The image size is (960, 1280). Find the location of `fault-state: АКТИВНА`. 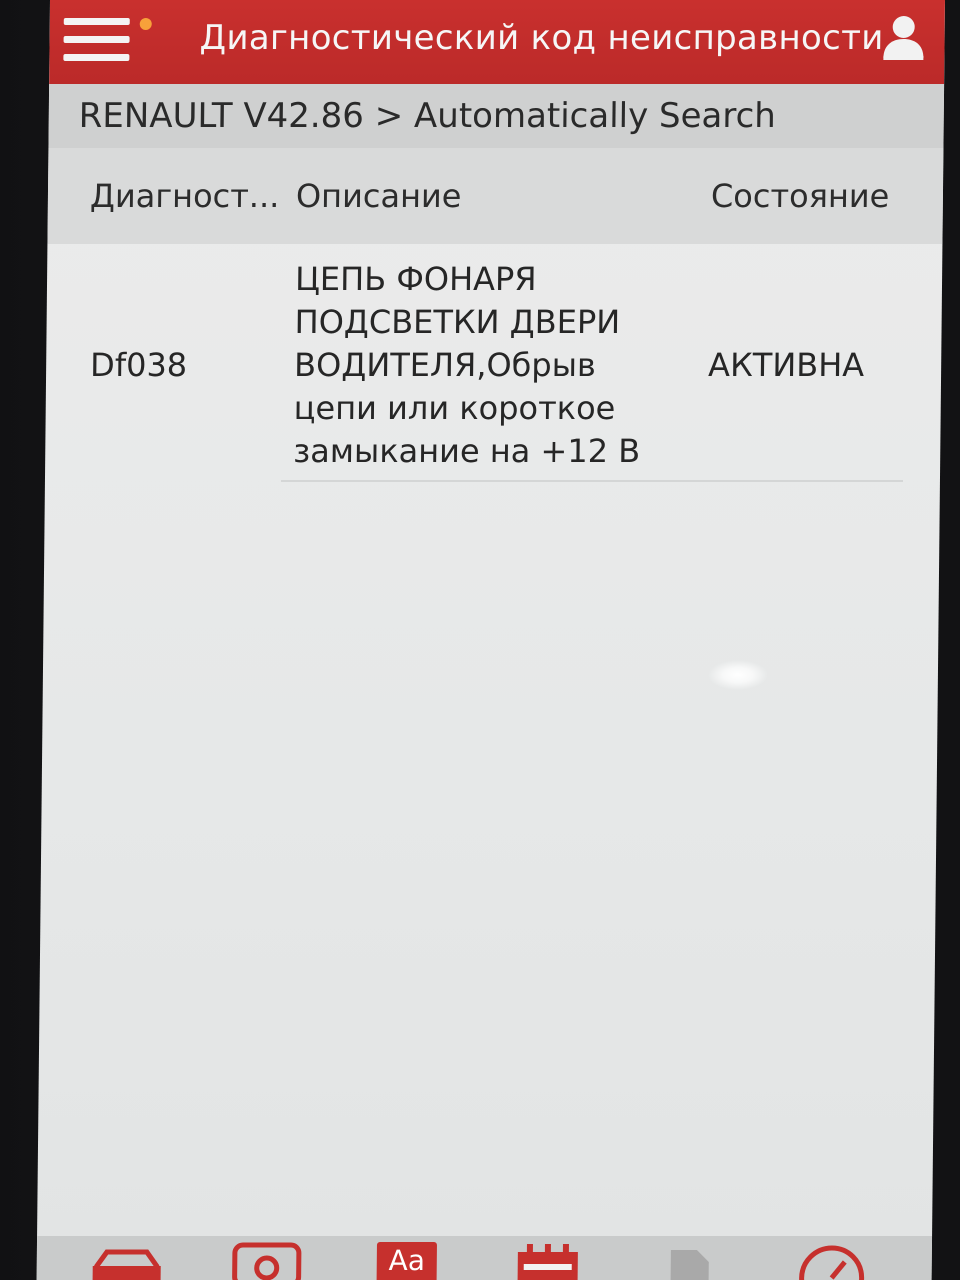

fault-state: АКТИВНА is located at coordinates (786, 365).